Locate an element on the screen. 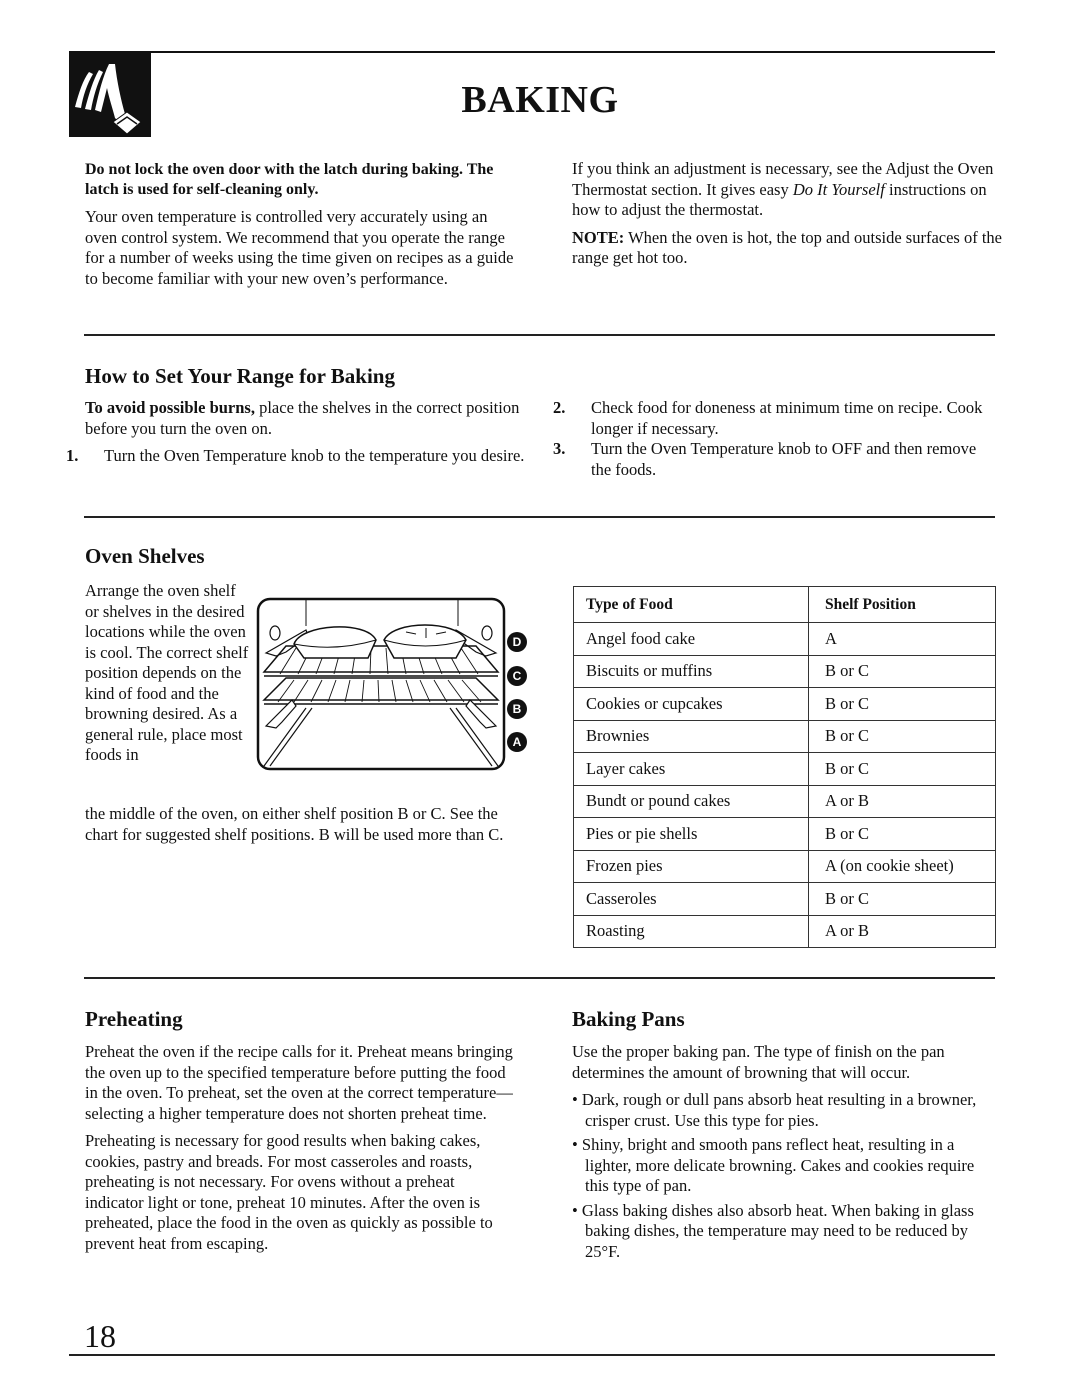 The height and width of the screenshot is (1397, 1080). table-row: Casseroles B or C is located at coordinates (784, 899).